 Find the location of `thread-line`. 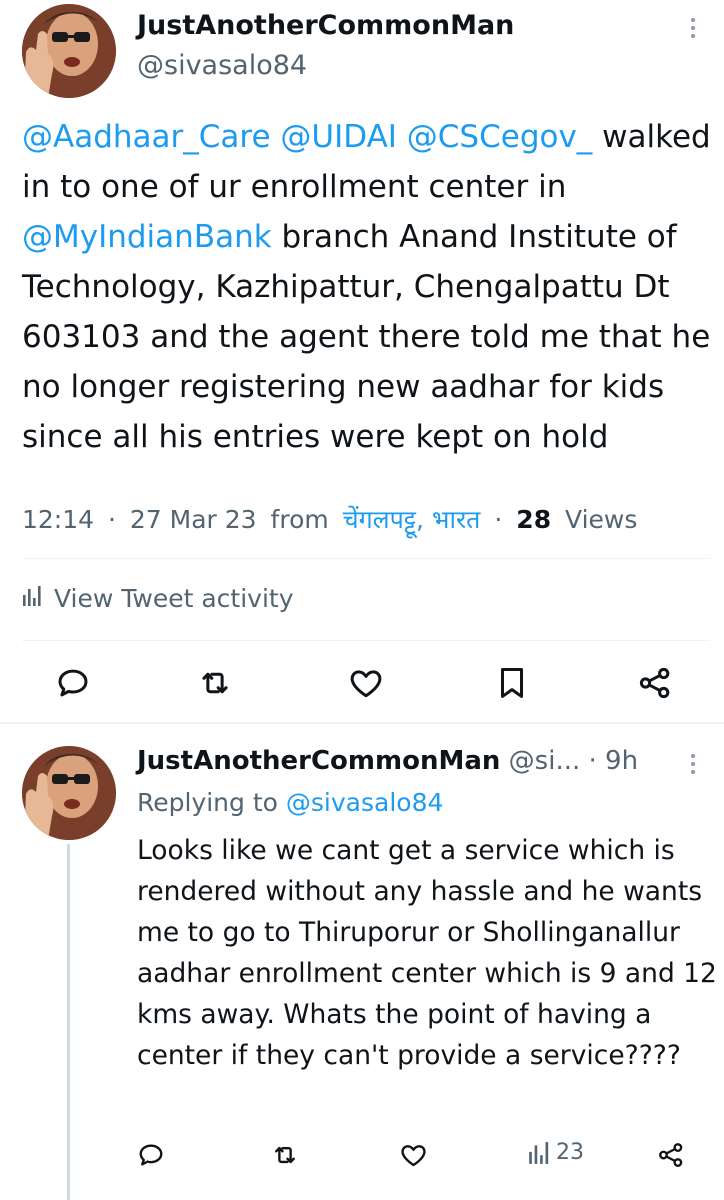

thread-line is located at coordinates (68, 1022).